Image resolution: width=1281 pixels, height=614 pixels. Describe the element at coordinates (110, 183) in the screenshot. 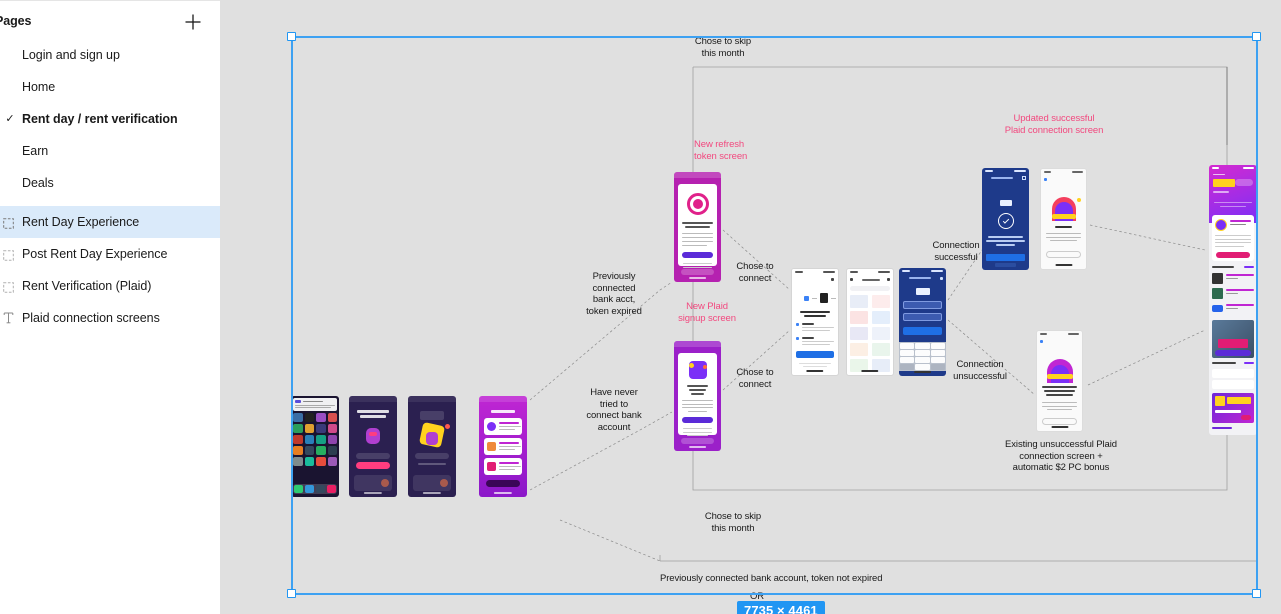

I see `sidebar-item-deals: Deals` at that location.